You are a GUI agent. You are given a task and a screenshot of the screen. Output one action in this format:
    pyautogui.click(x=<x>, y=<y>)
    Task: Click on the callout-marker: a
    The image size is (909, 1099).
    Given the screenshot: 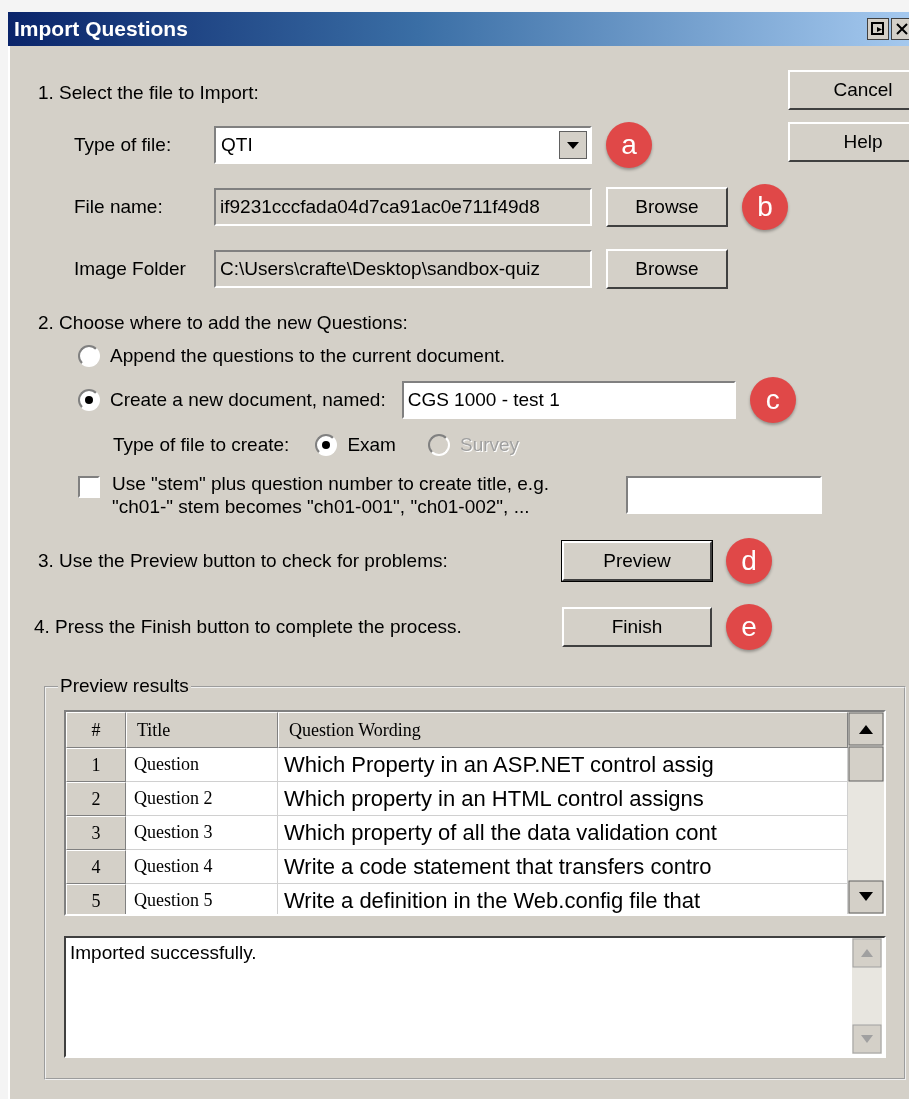 What is the action you would take?
    pyautogui.click(x=629, y=145)
    